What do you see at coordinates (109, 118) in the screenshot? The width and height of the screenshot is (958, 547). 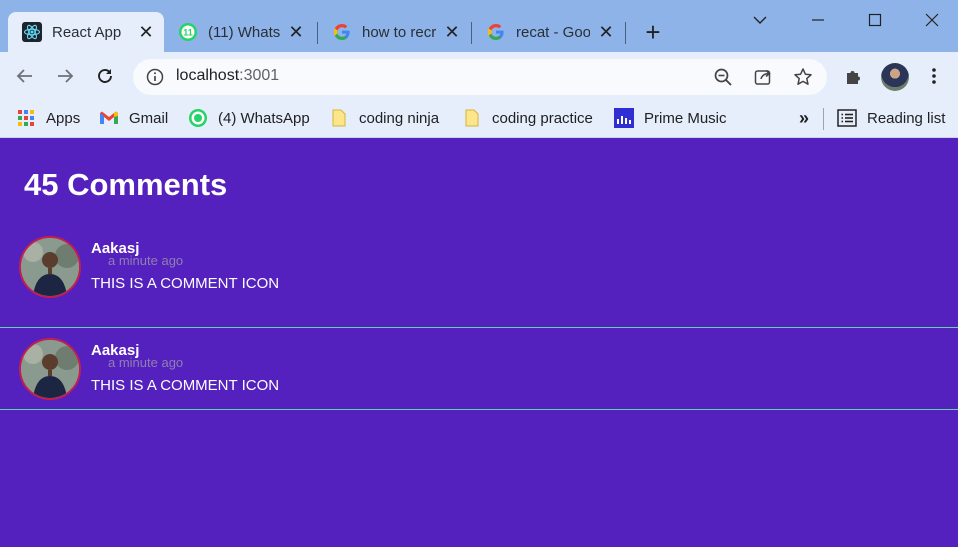 I see `gmail-icon` at bounding box center [109, 118].